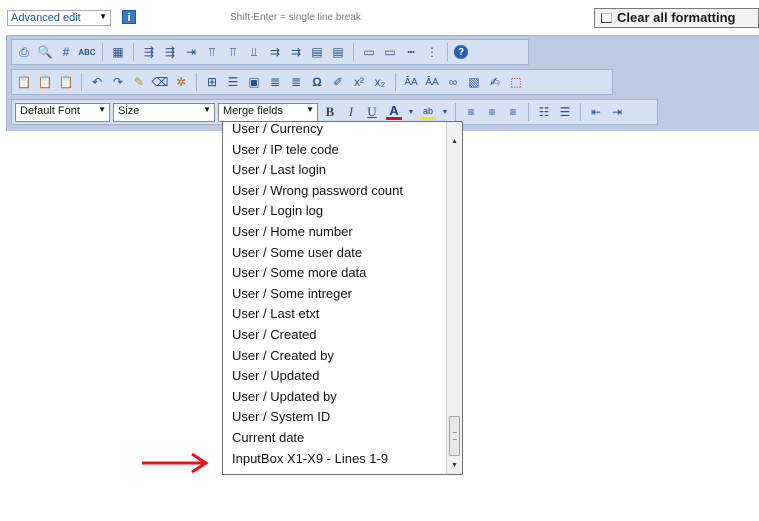  What do you see at coordinates (454, 436) in the screenshot?
I see `scroll-thumb` at bounding box center [454, 436].